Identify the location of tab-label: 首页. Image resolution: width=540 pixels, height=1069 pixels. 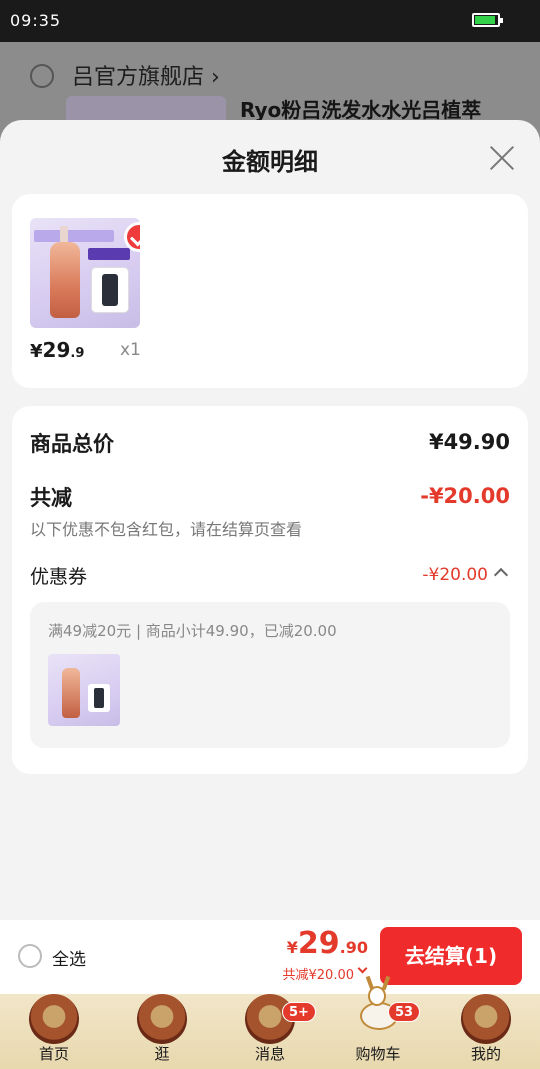
(53, 1054).